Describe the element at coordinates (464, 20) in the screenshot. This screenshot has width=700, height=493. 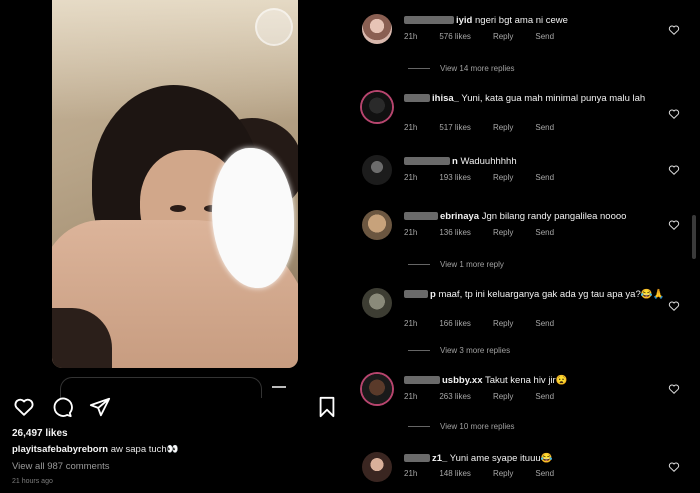
I see `comment-username: iyid` at that location.